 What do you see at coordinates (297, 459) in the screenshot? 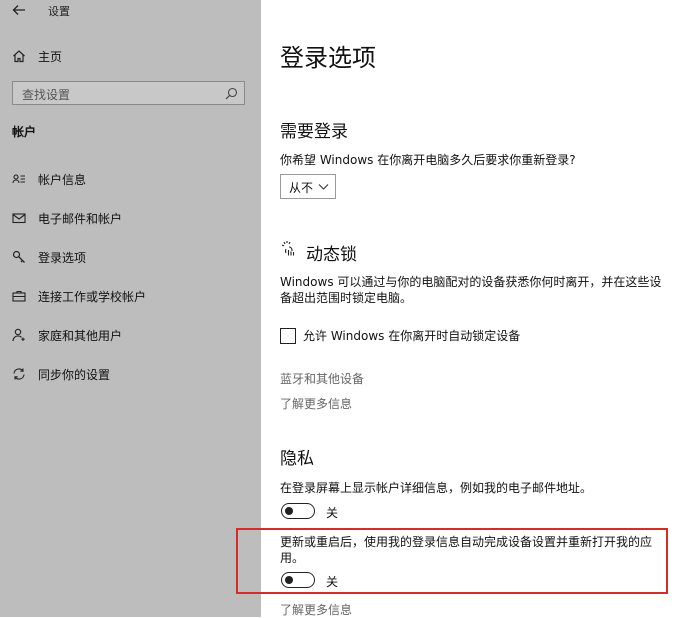
I see `privacy-heading: 隐私` at bounding box center [297, 459].